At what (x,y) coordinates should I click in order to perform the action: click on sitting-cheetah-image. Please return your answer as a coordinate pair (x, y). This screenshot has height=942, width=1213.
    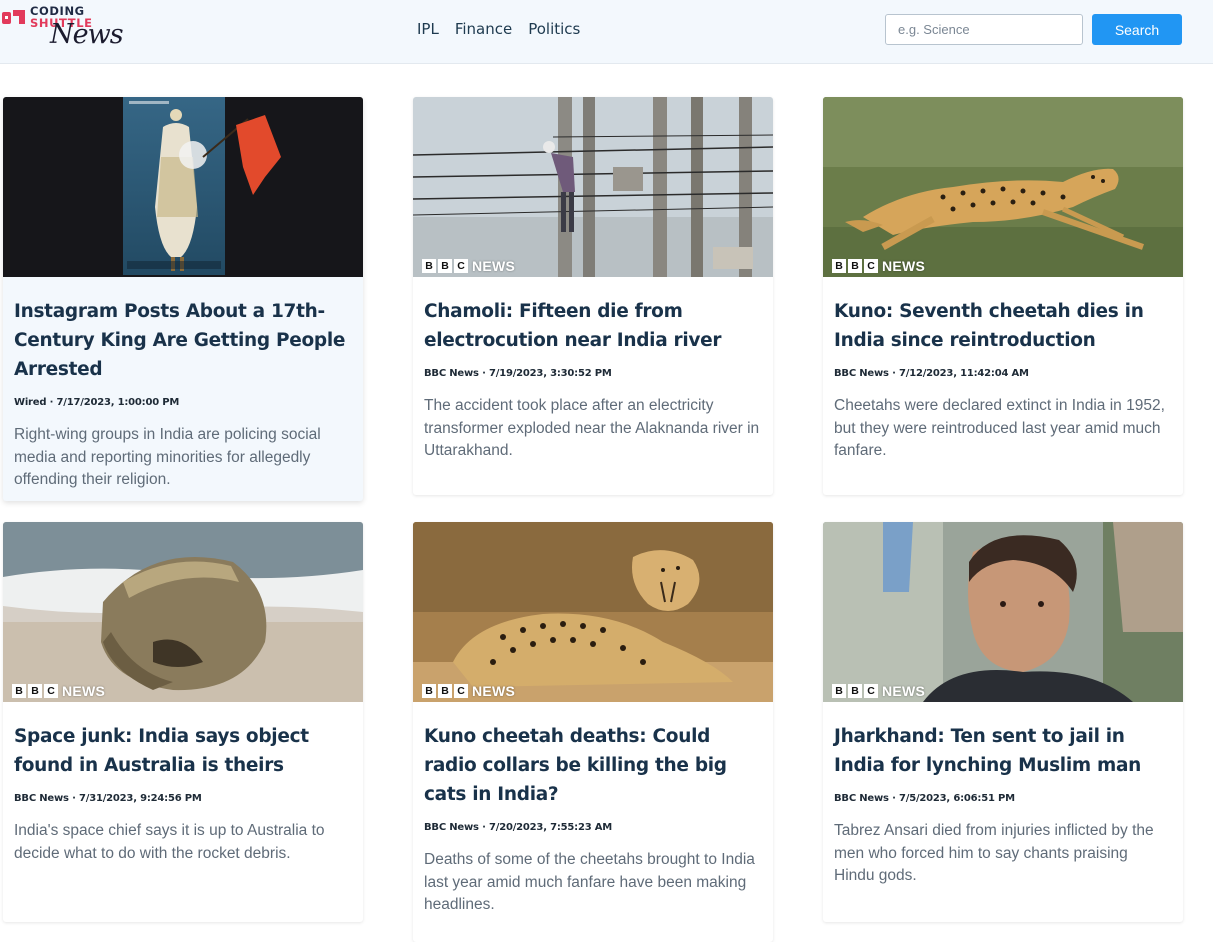
    Looking at the image, I should click on (593, 612).